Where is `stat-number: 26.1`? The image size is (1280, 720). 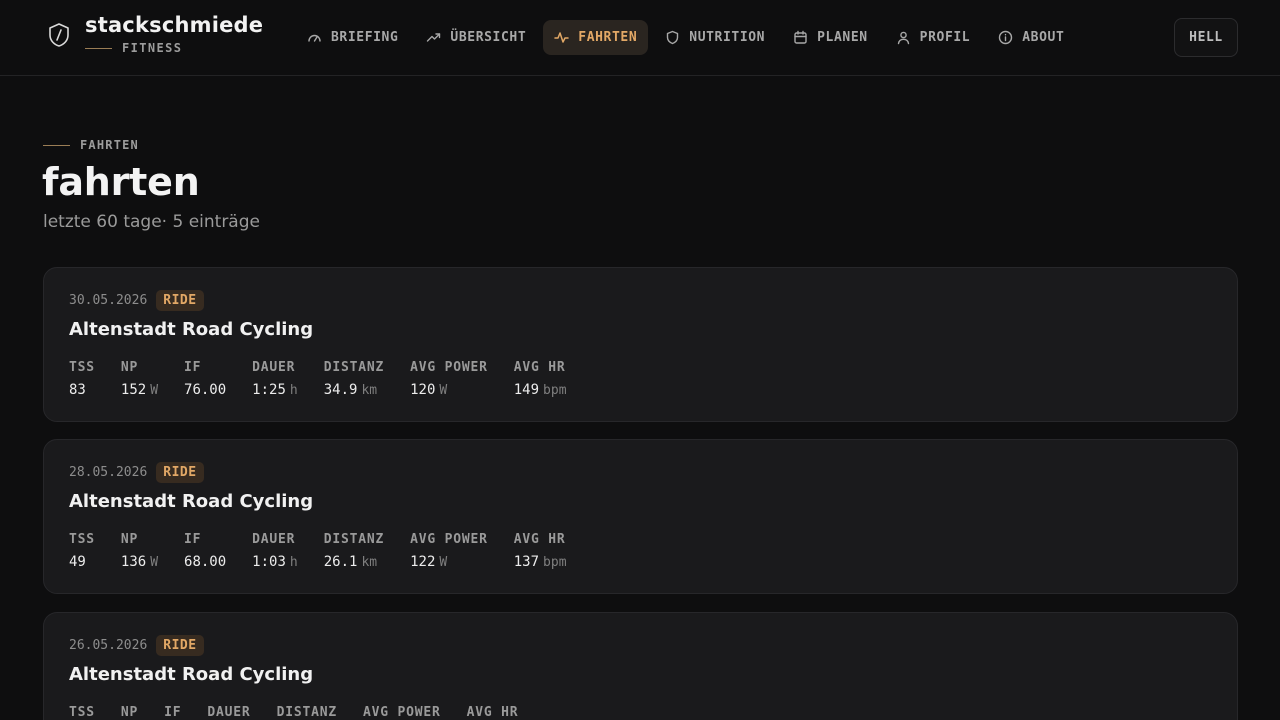
stat-number: 26.1 is located at coordinates (340, 562).